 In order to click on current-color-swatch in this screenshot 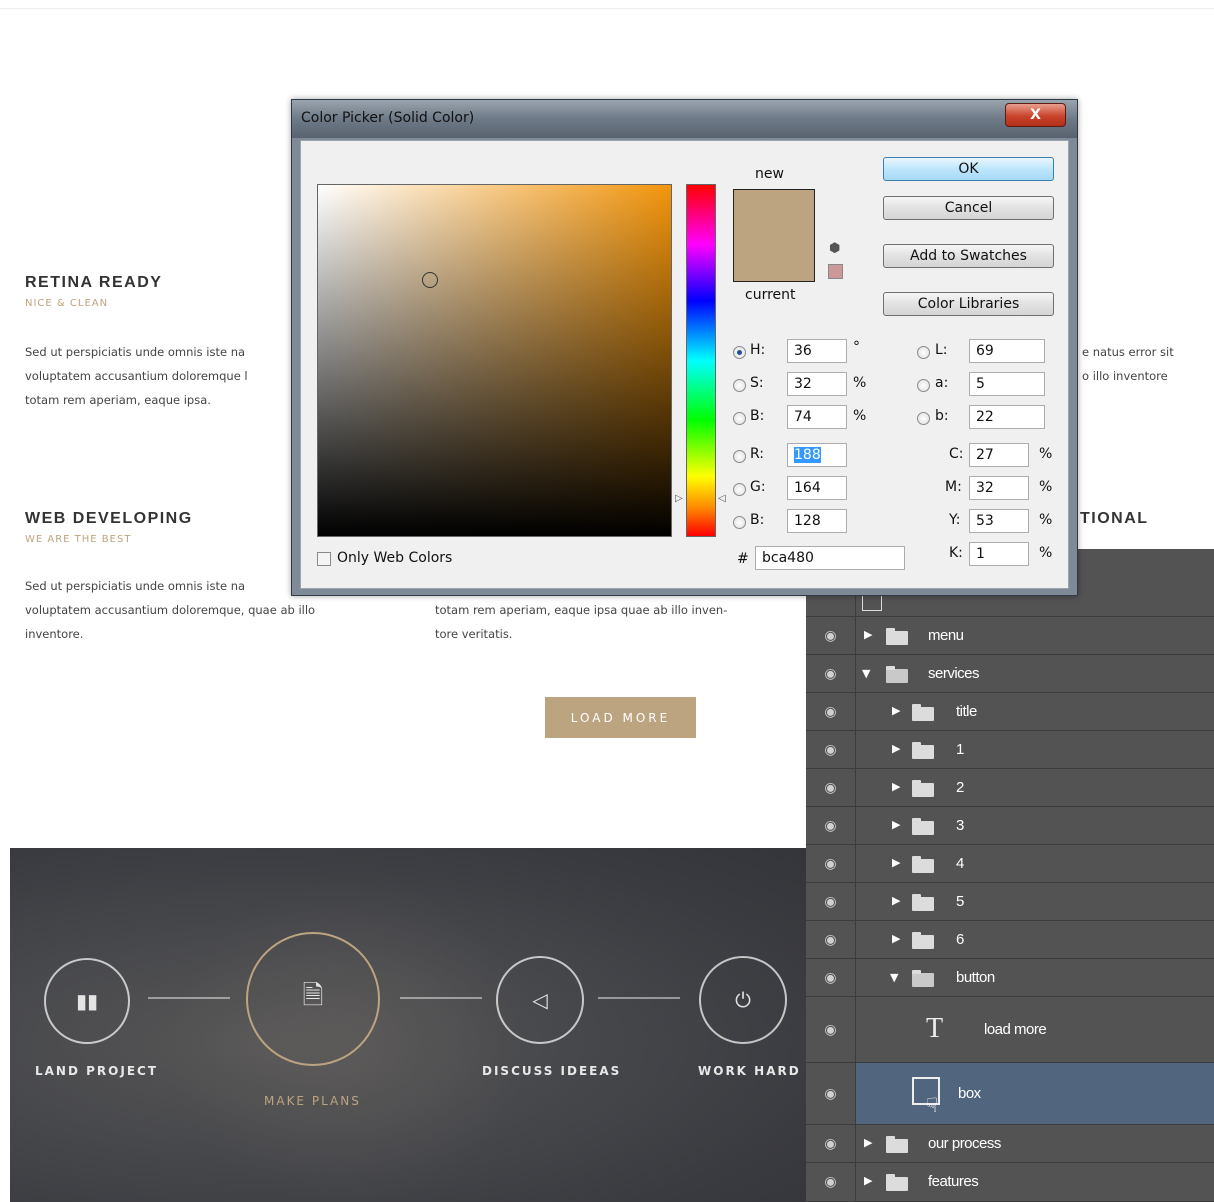, I will do `click(774, 258)`.